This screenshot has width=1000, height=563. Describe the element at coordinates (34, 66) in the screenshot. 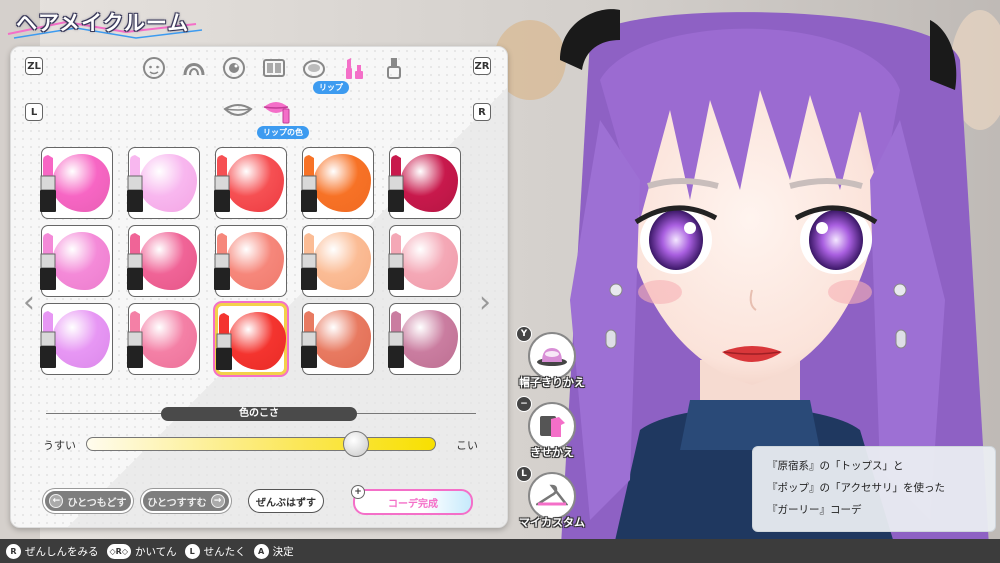

I see `zl-button-icon: ZL` at that location.